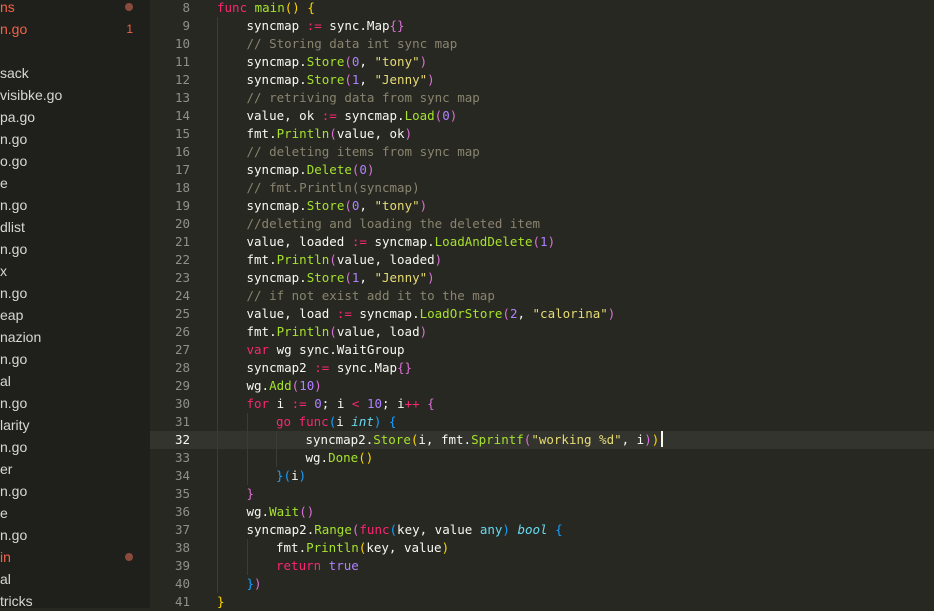 The height and width of the screenshot is (611, 934). Describe the element at coordinates (542, 350) in the screenshot. I see `code-line: 27 var wg sync.WaitGroup` at that location.